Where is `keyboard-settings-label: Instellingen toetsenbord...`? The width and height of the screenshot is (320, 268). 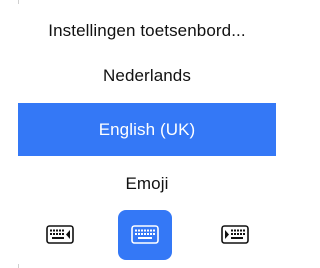
keyboard-settings-label: Instellingen toetsenbord... is located at coordinates (147, 30).